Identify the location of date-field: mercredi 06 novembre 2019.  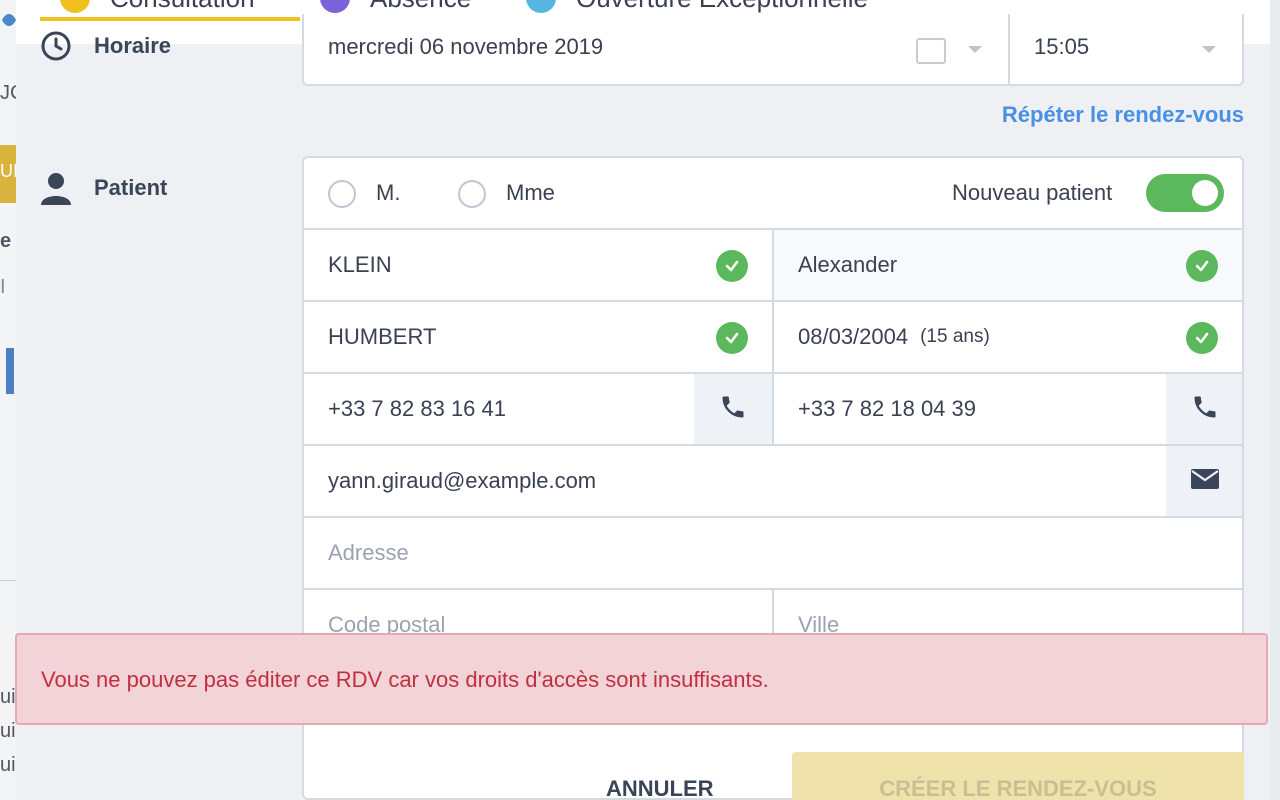
(465, 47).